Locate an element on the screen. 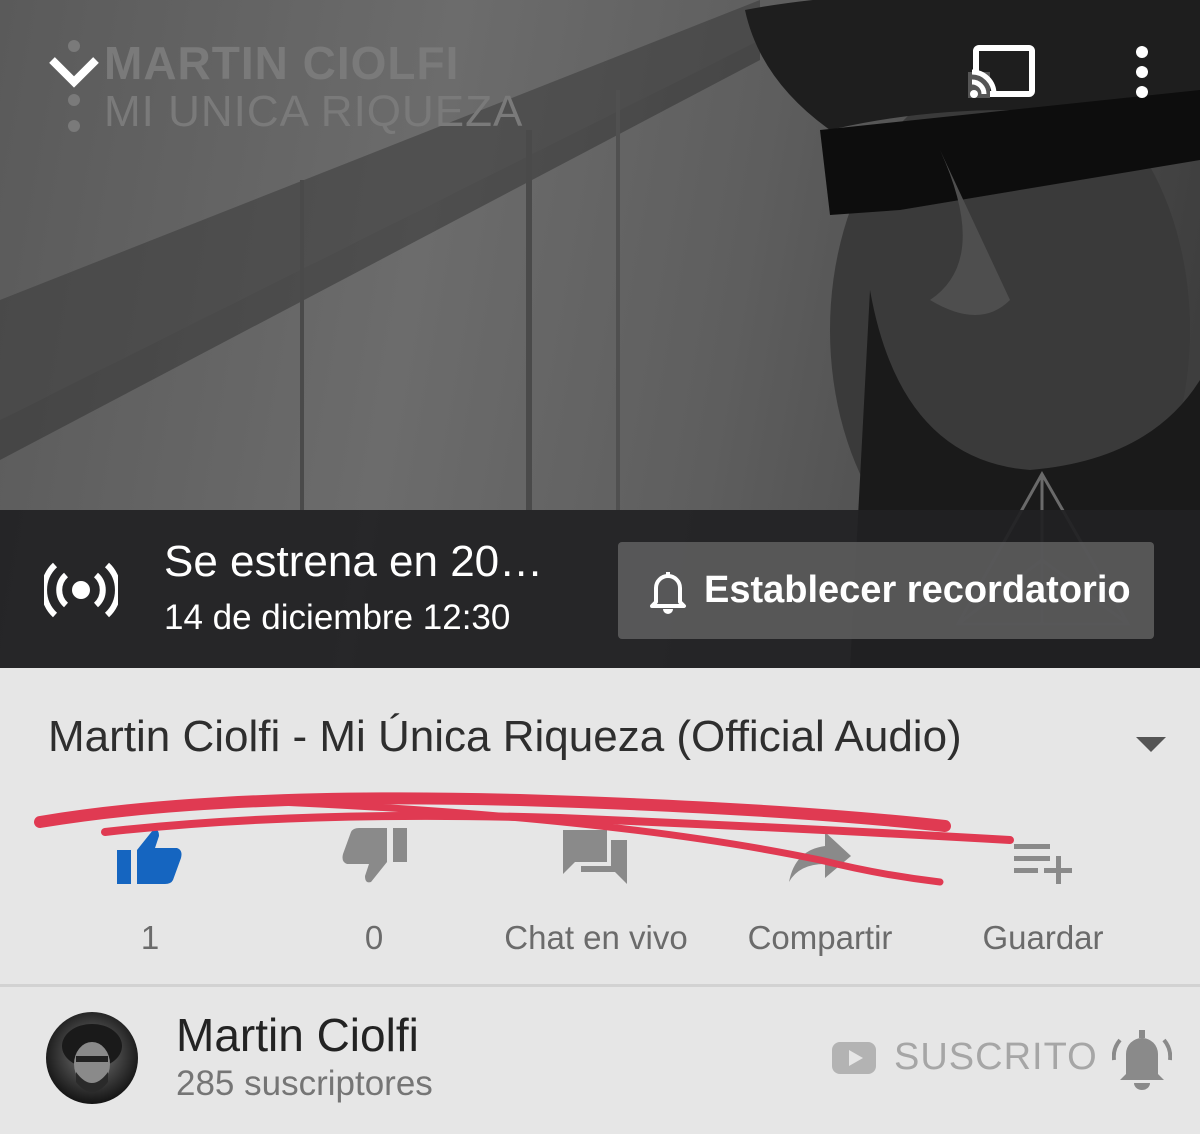  live-chat-label: Chat en vivo is located at coordinates (596, 937).